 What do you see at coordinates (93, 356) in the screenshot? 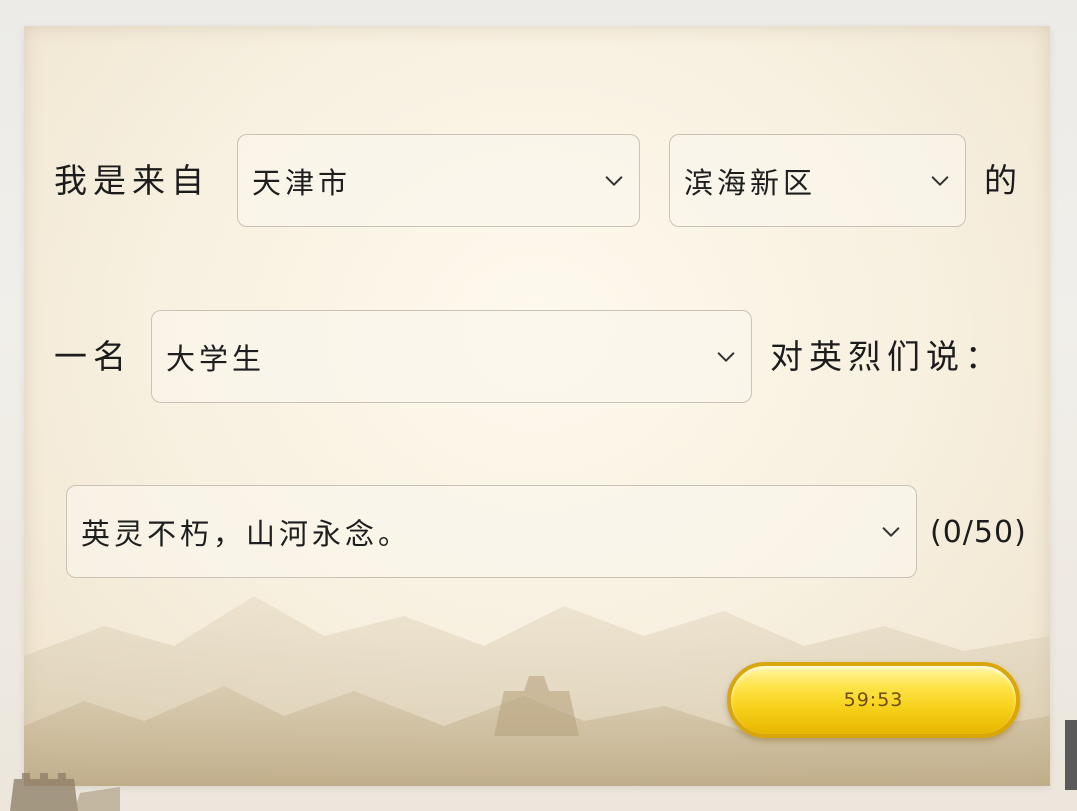
I see `one-label: 一名` at bounding box center [93, 356].